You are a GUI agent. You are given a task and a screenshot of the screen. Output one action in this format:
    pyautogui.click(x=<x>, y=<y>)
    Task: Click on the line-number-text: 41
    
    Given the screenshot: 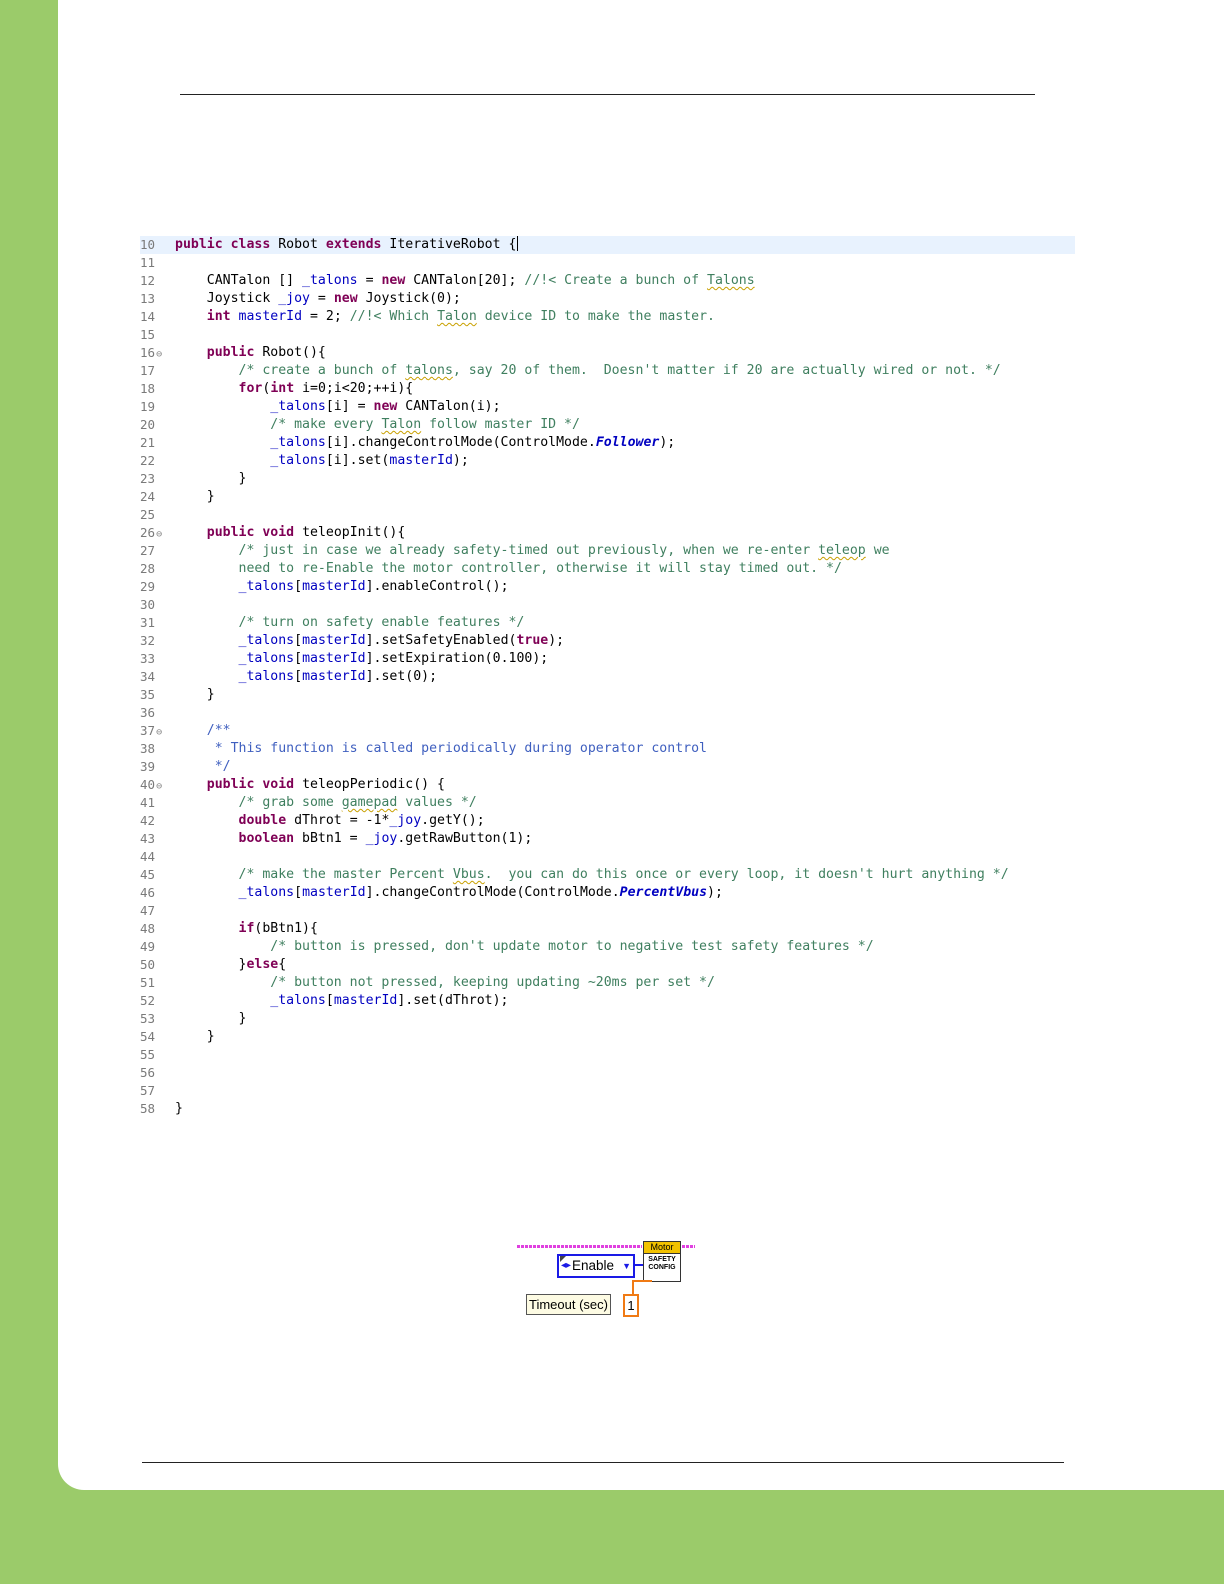 What is the action you would take?
    pyautogui.click(x=148, y=802)
    